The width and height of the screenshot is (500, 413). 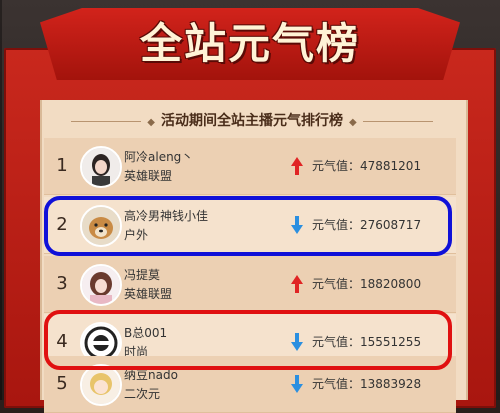 I want to click on page-title: 全站元气榜, so click(x=249, y=43).